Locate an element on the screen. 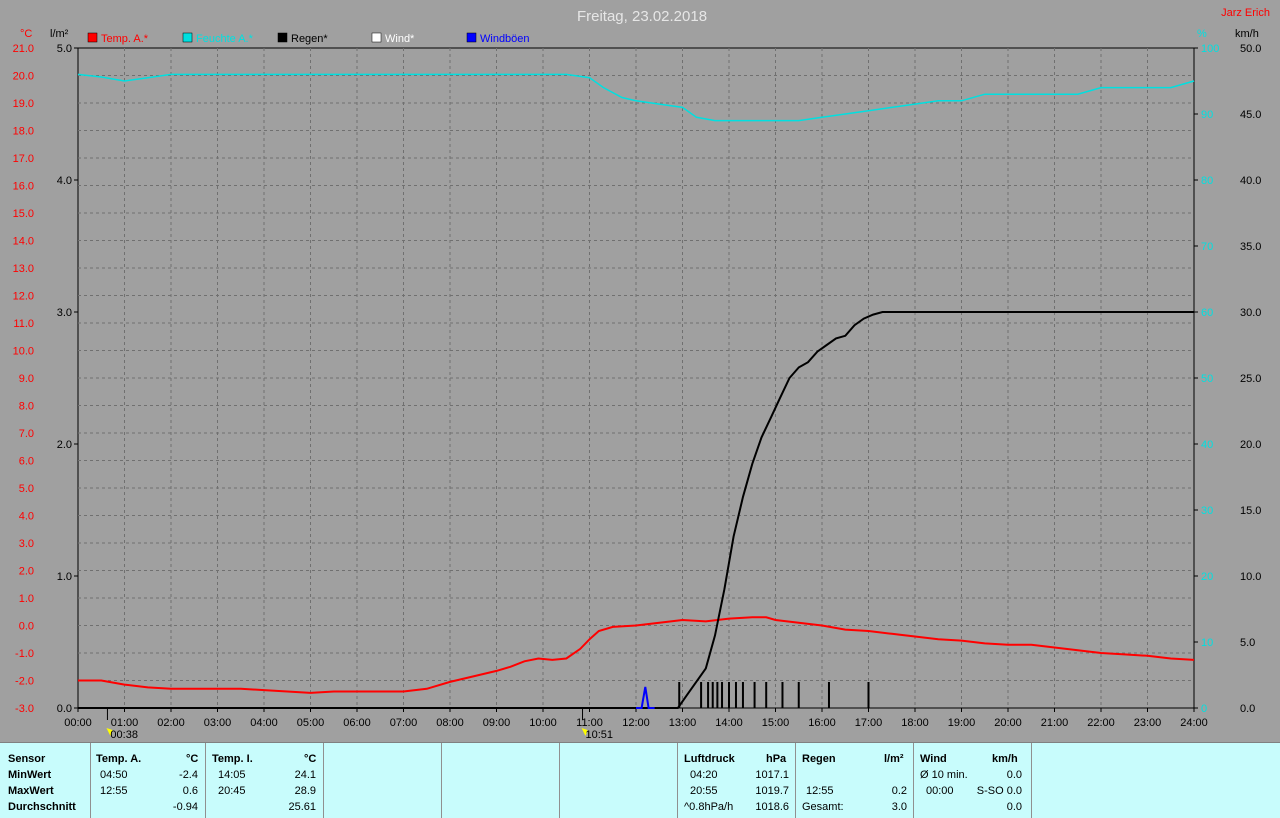 Image resolution: width=1280 pixels, height=818 pixels. temp-a-min: -2.4 is located at coordinates (188, 775).